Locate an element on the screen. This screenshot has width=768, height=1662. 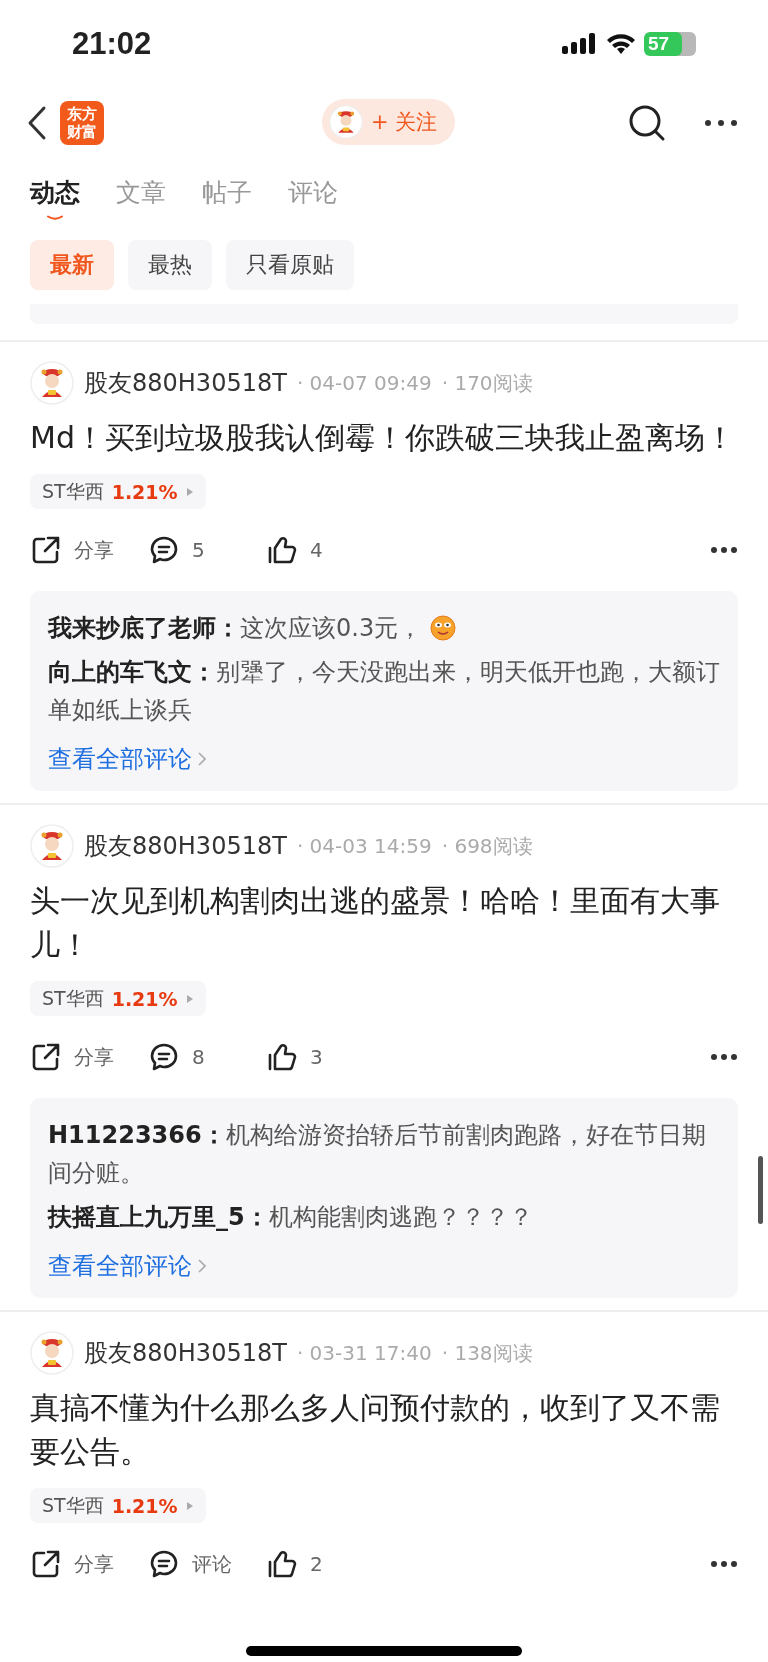
comment-button: 5 is located at coordinates (207, 550).